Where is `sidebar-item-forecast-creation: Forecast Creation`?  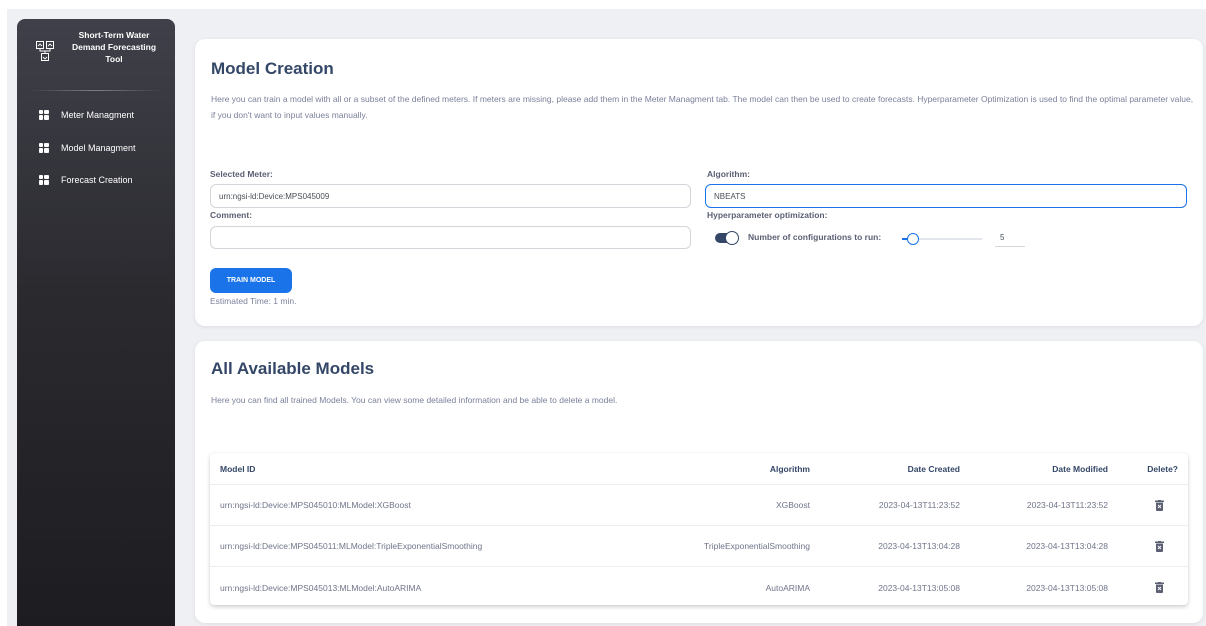
sidebar-item-forecast-creation: Forecast Creation is located at coordinates (98, 180).